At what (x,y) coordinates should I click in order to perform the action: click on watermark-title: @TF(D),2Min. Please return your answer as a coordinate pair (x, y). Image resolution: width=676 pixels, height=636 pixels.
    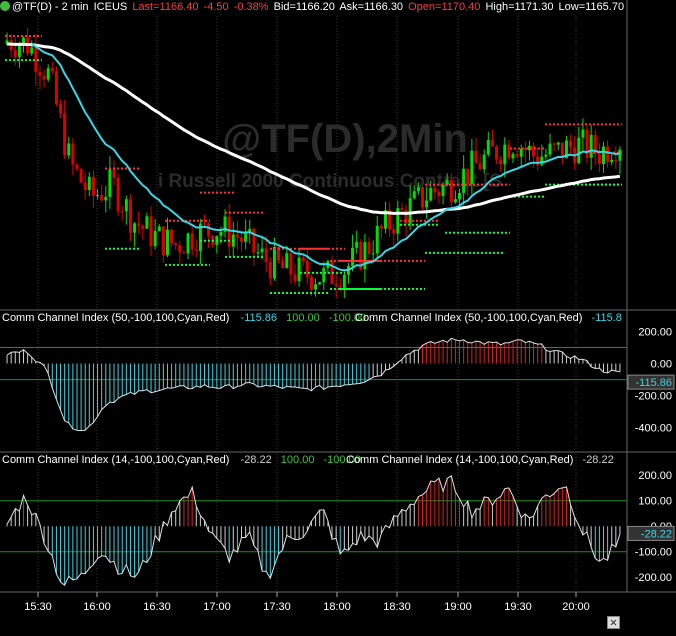
    Looking at the image, I should click on (345, 139).